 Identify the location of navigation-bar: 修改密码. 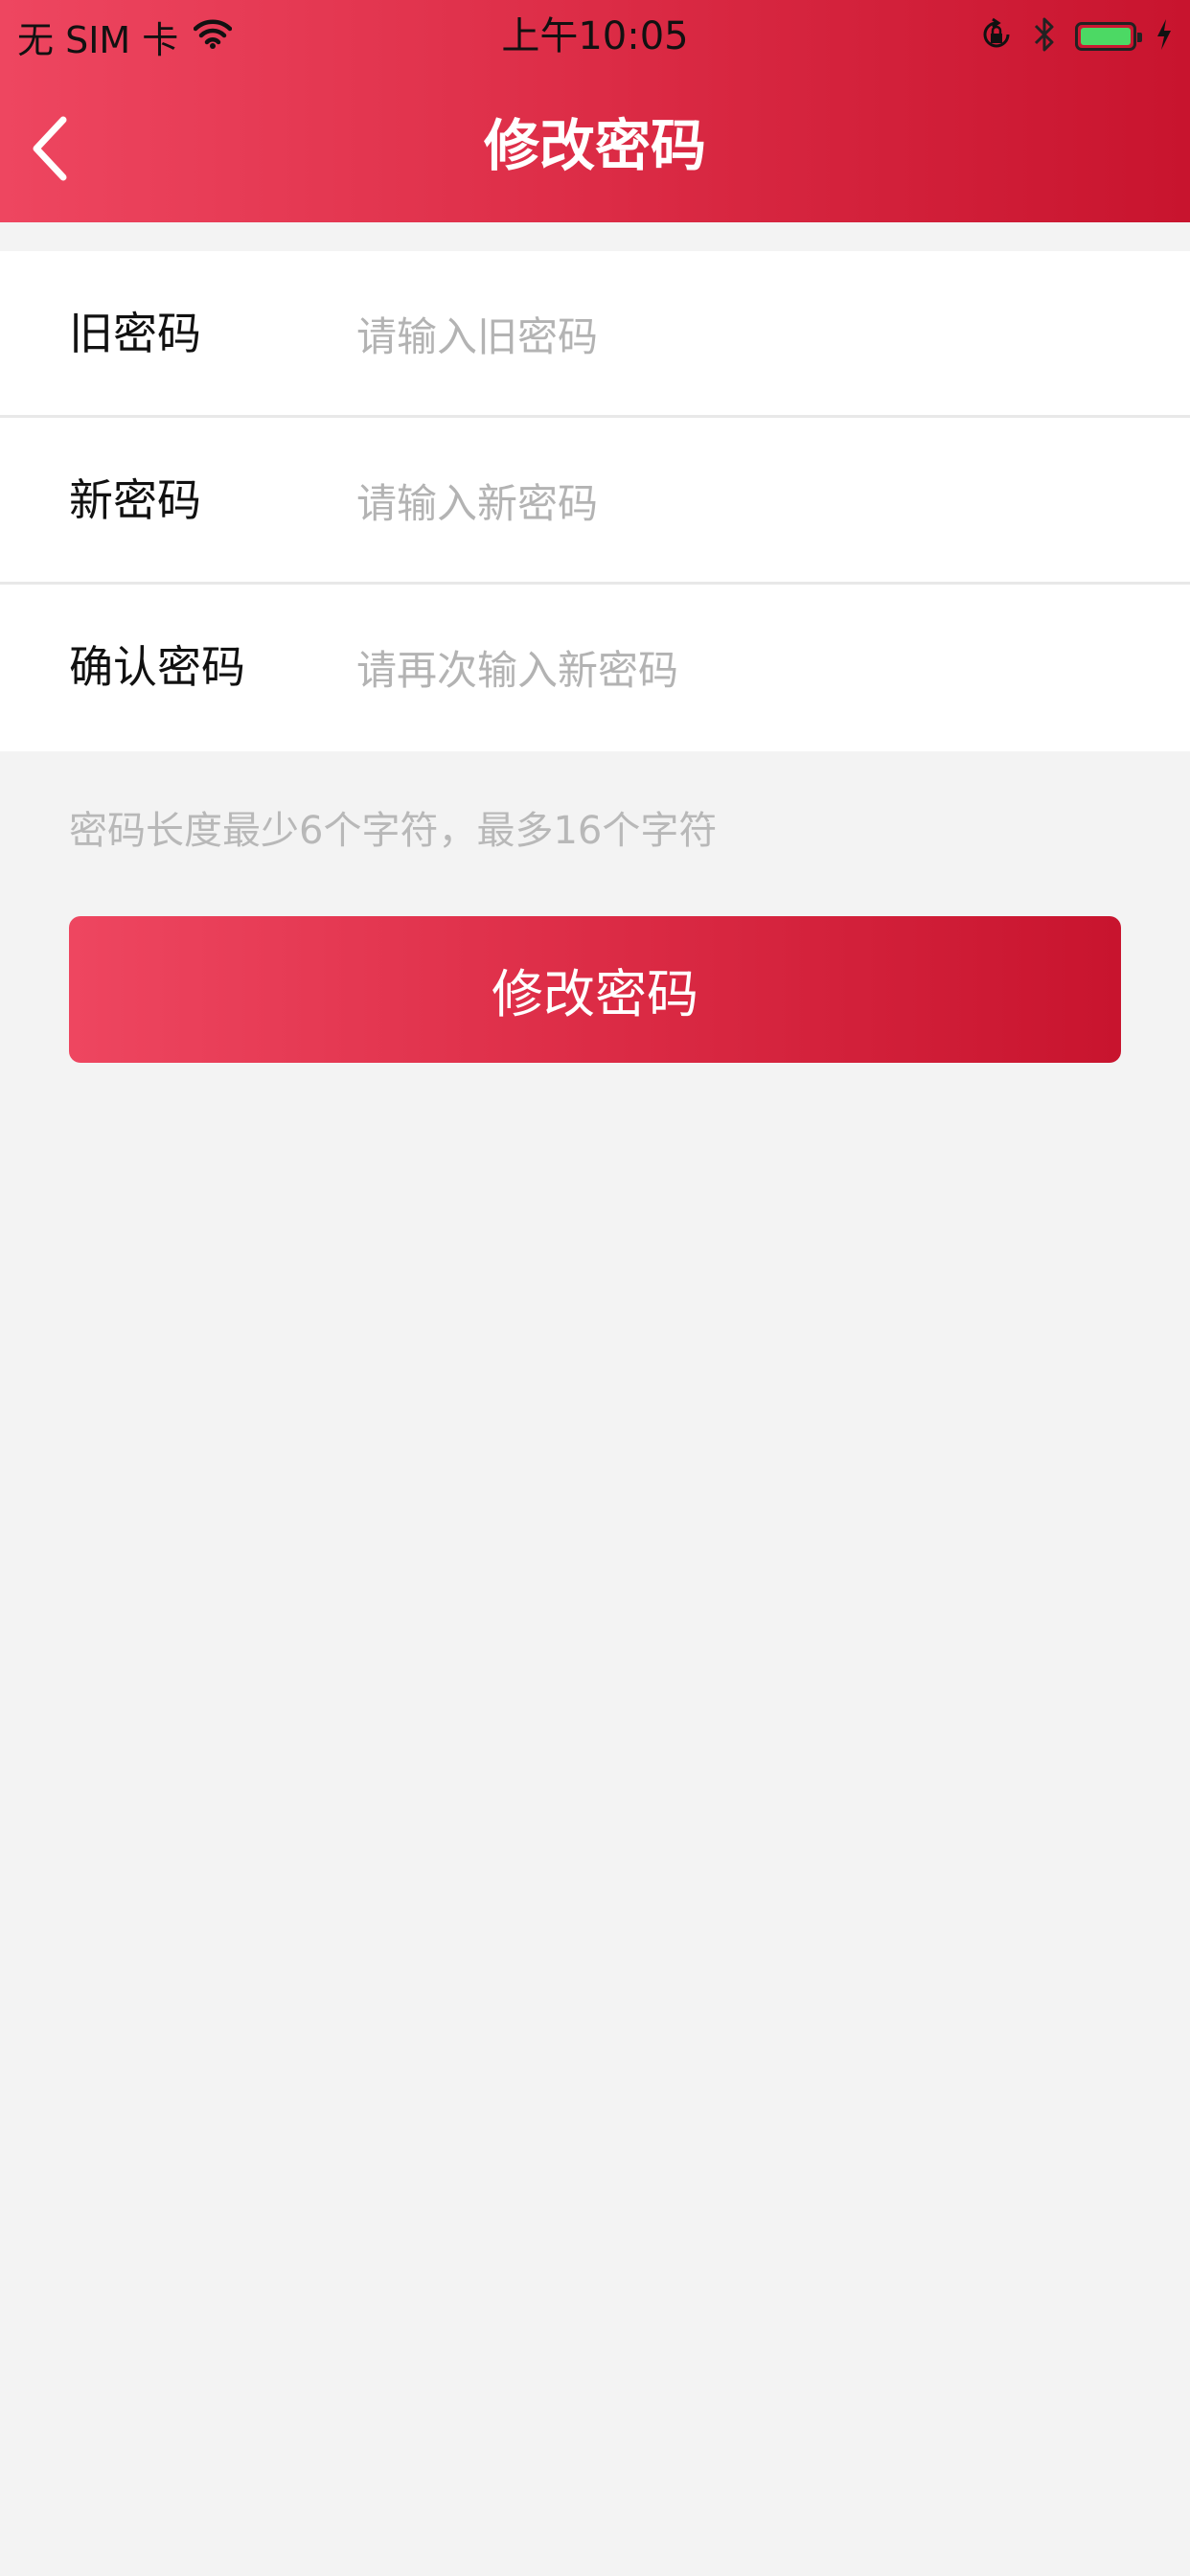
(595, 147).